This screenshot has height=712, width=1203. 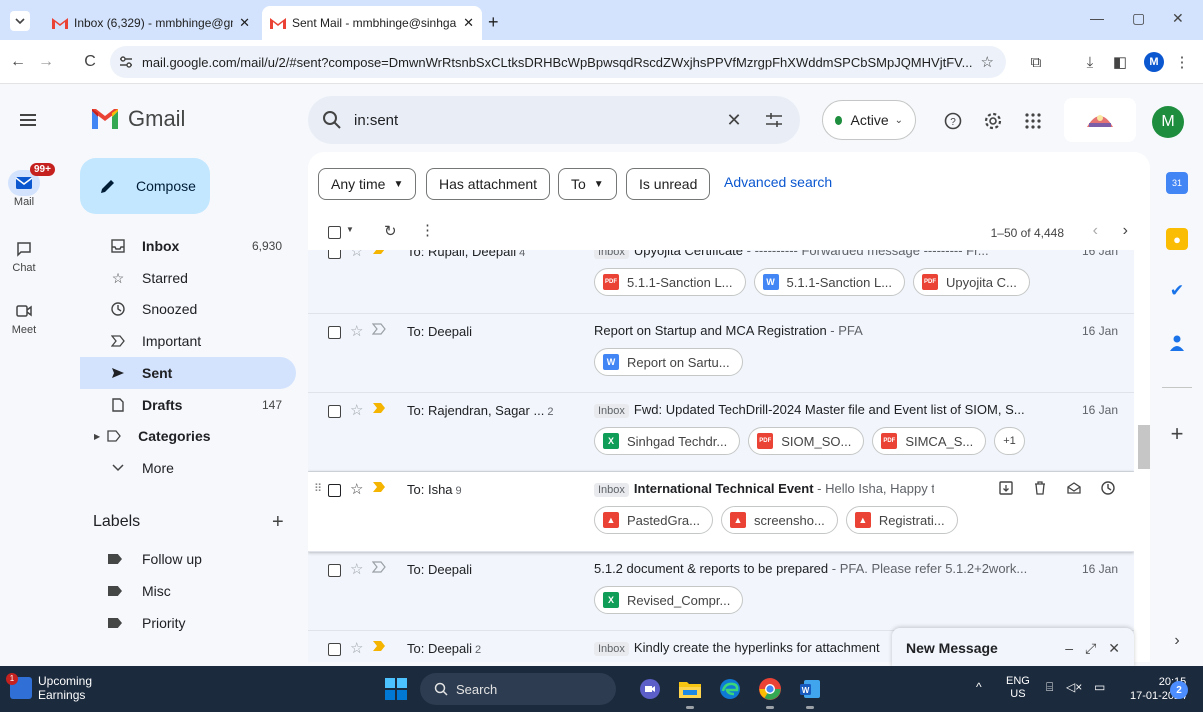 I want to click on account-avatar: M, so click(x=1168, y=122).